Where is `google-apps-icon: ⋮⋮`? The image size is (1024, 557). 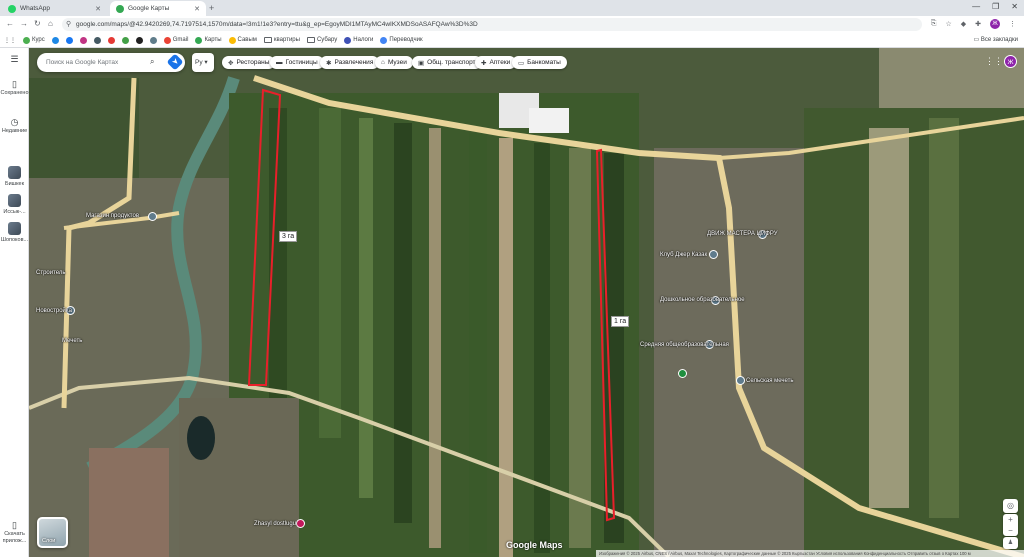
google-apps-icon: ⋮⋮ is located at coordinates (994, 61).